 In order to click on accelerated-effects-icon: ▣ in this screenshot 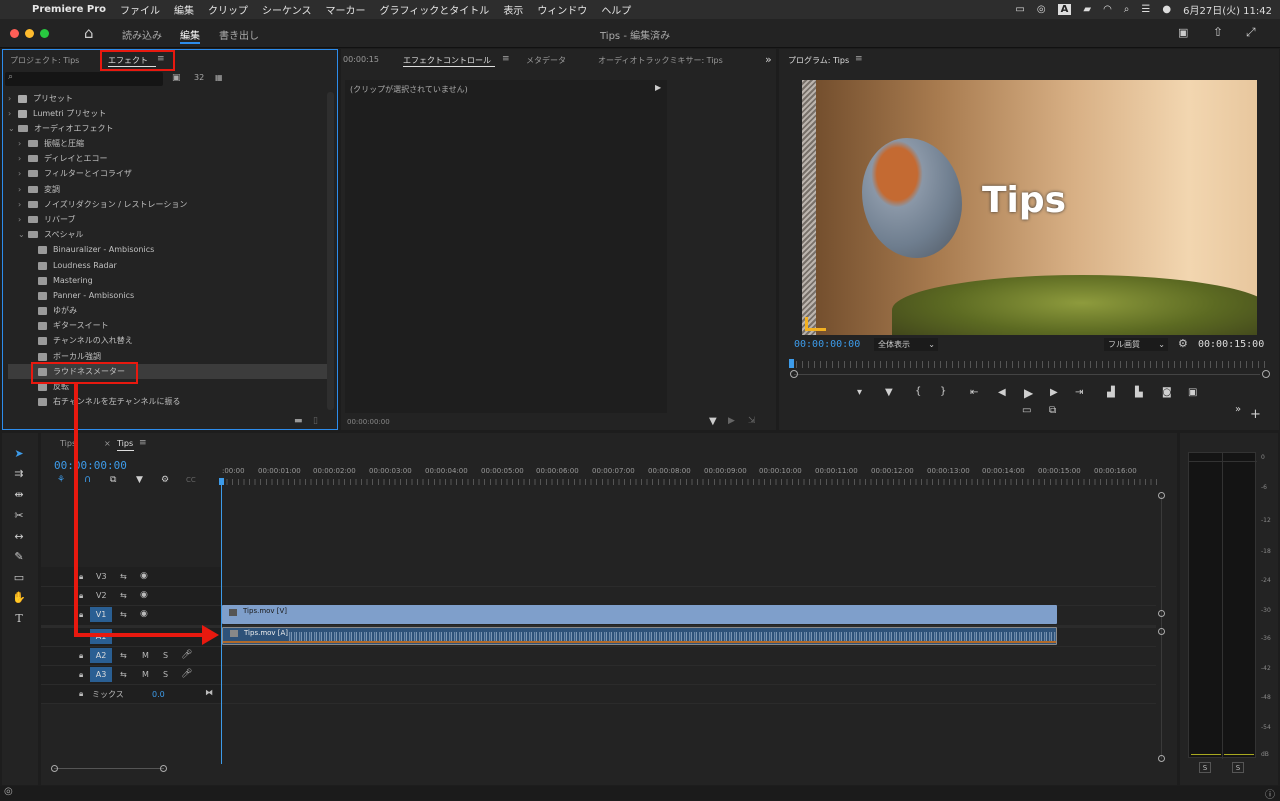, I will do `click(176, 78)`.